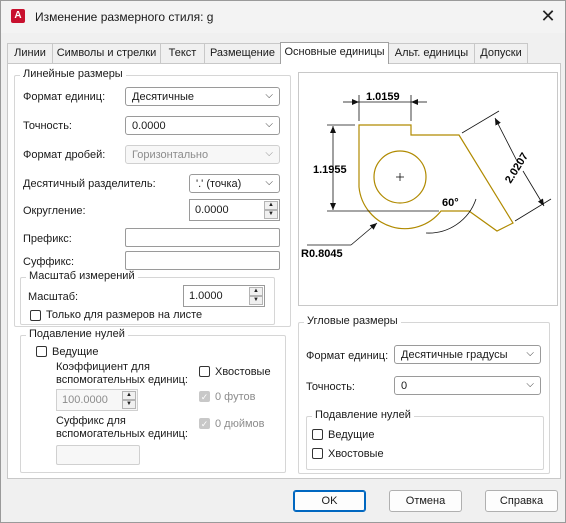  I want to click on layout-only-label: Только для размеров на листе, so click(124, 315).